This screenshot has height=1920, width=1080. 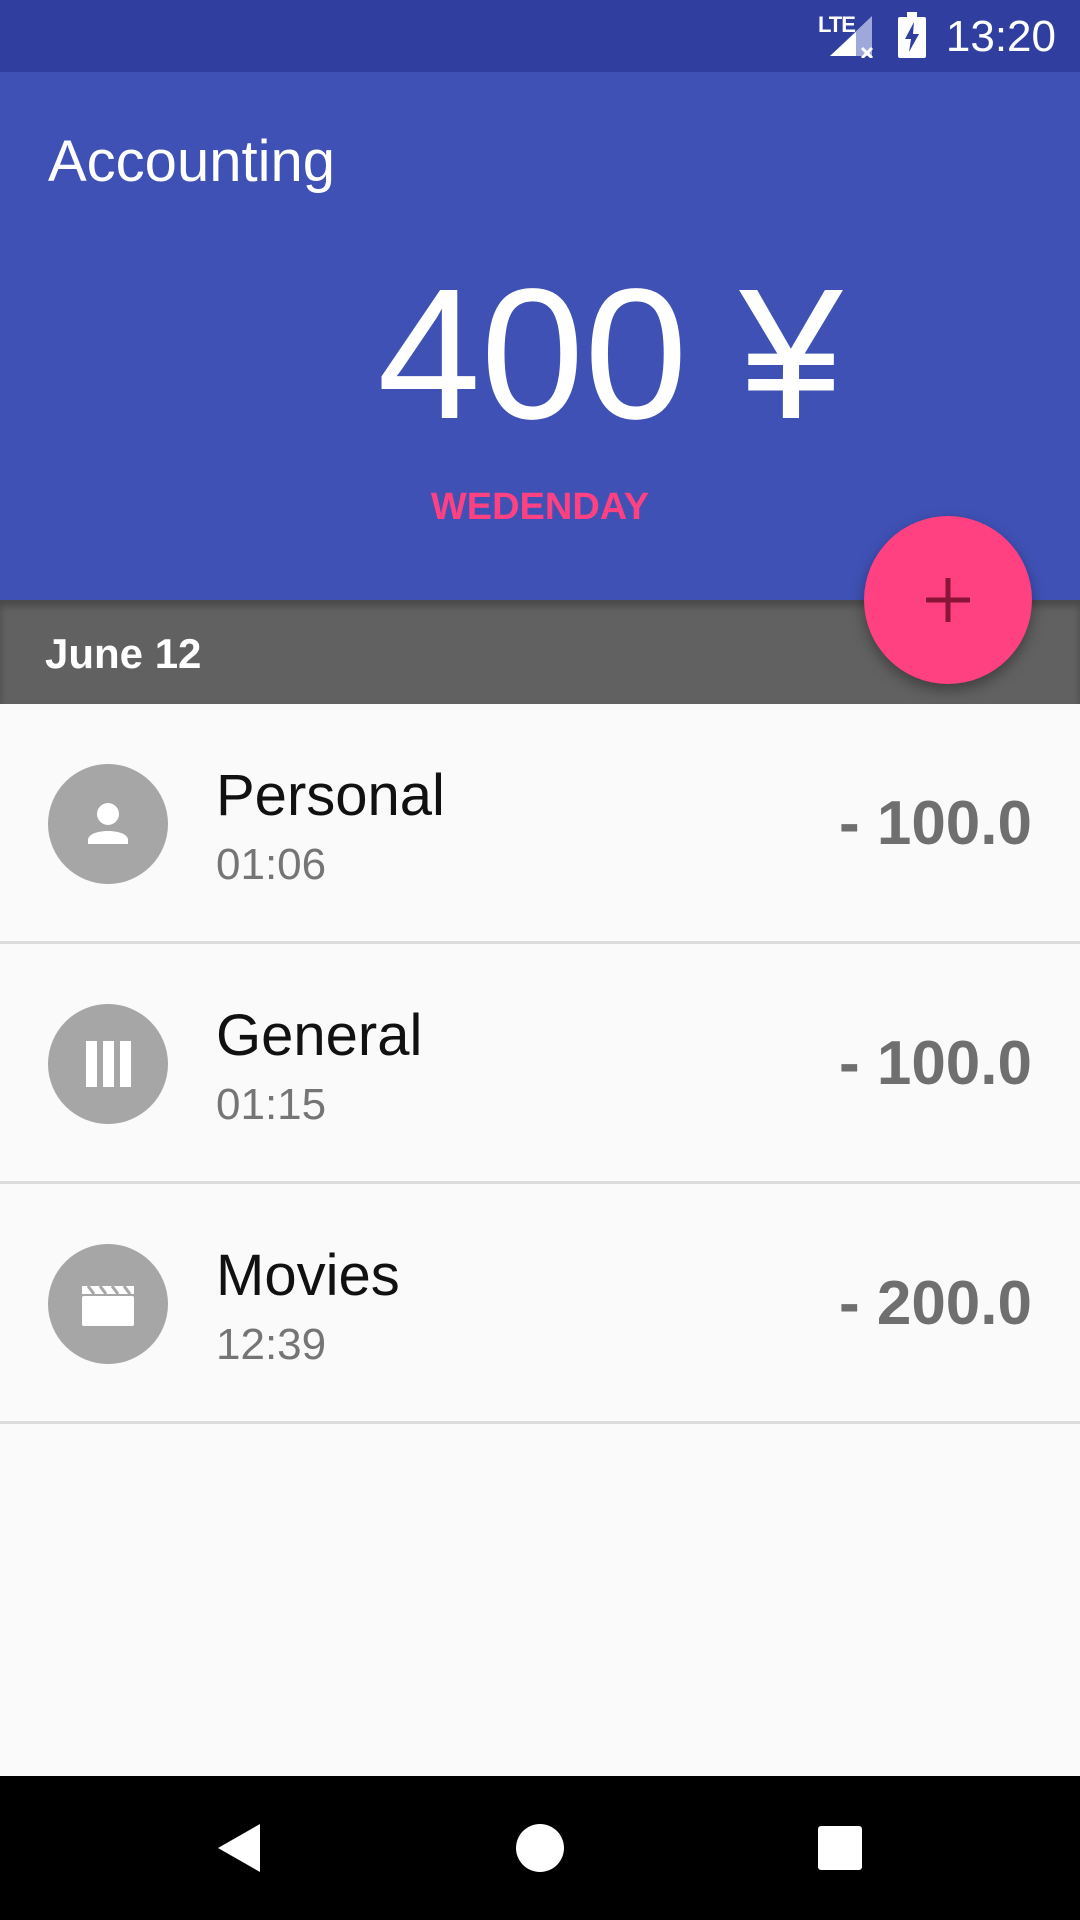 I want to click on add-entry-button, so click(x=948, y=600).